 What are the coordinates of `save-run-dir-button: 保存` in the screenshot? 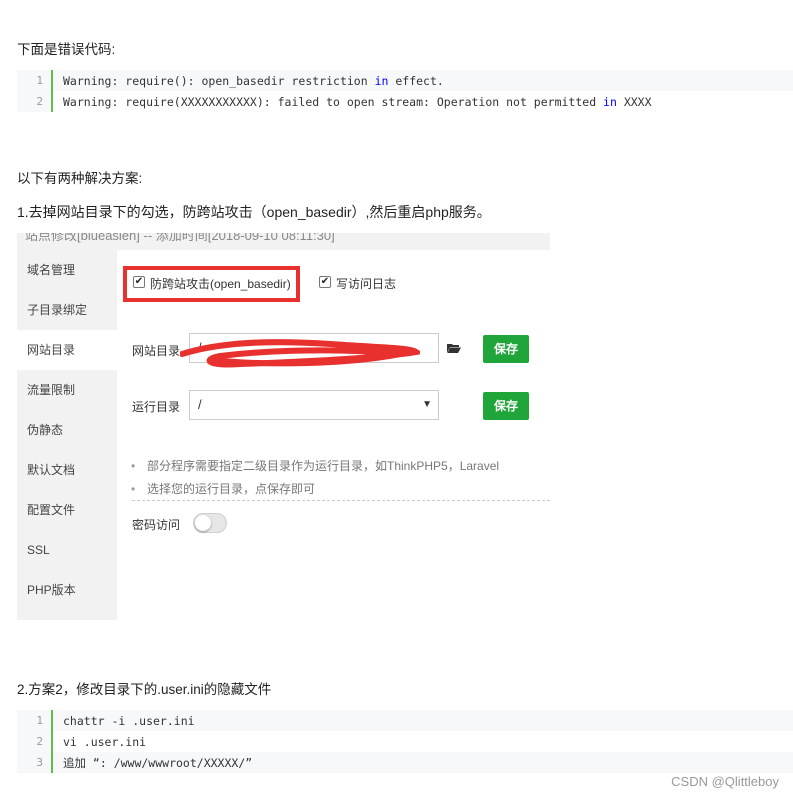 It's located at (506, 406).